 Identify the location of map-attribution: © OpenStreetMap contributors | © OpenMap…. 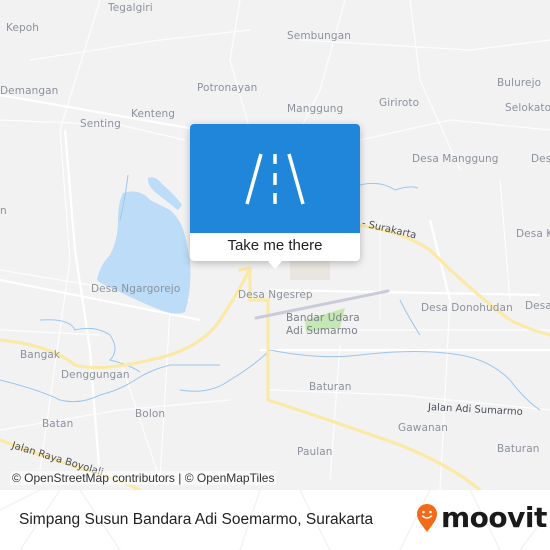
(143, 478).